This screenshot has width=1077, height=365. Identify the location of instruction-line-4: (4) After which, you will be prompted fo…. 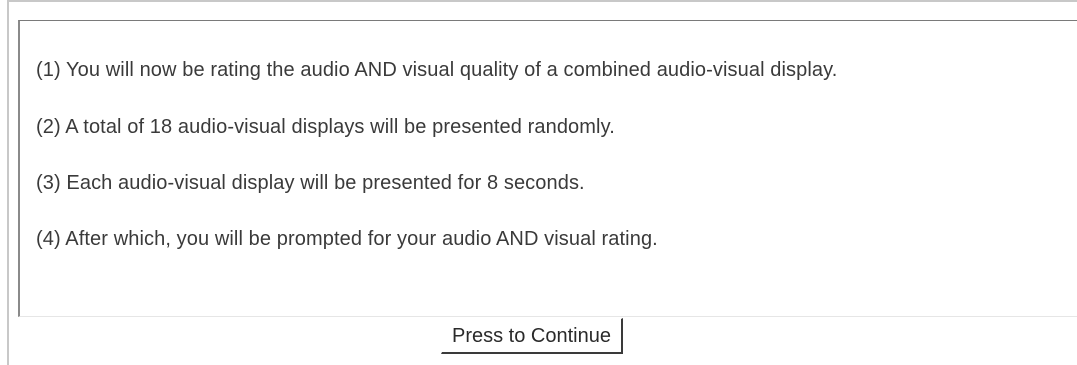
(347, 239).